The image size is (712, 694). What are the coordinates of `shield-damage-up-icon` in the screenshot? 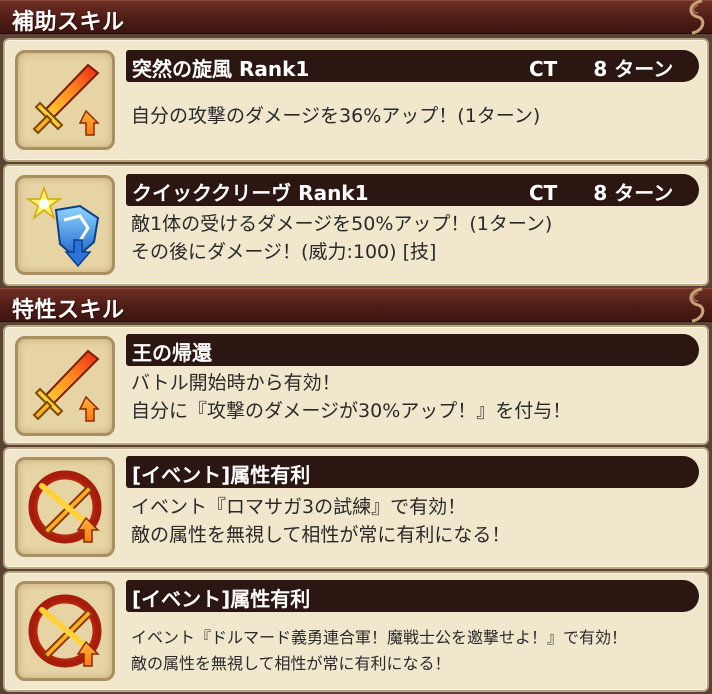 It's located at (65, 225).